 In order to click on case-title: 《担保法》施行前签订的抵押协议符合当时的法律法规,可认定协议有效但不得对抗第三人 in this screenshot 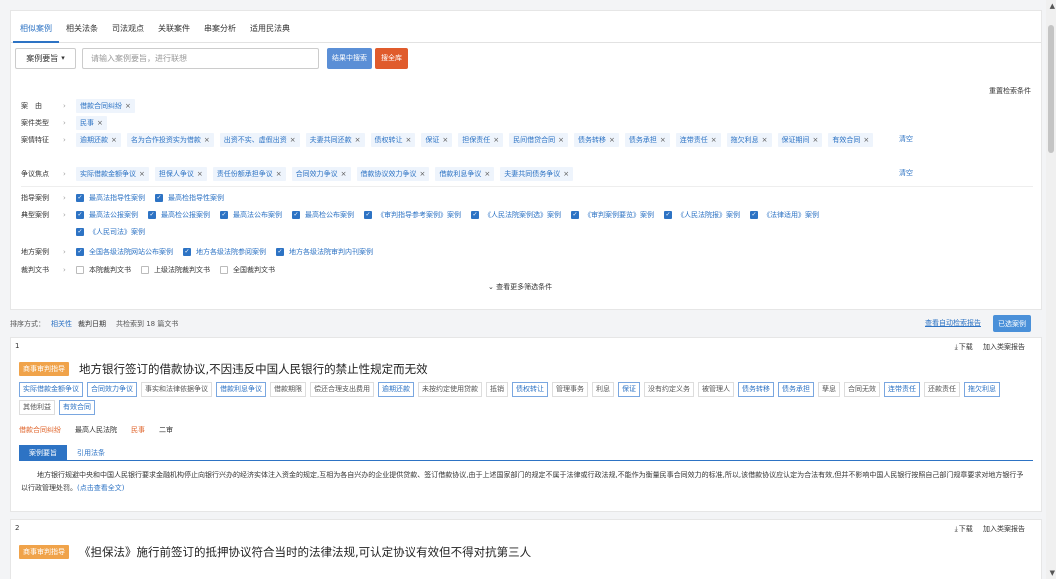, I will do `click(305, 552)`.